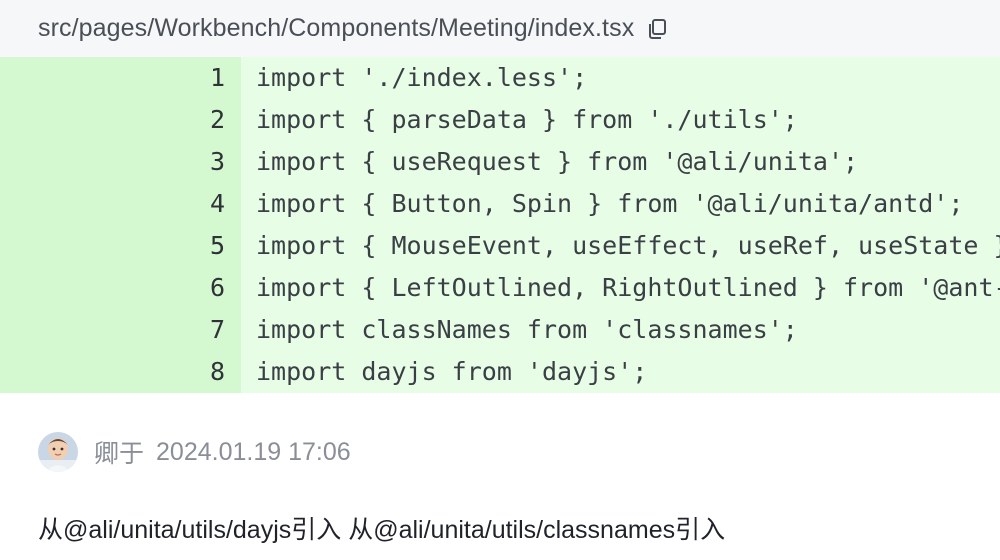  I want to click on copy-icon, so click(657, 29).